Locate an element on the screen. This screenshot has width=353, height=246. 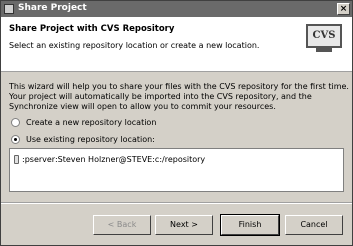
finish-button: Finish is located at coordinates (250, 225).